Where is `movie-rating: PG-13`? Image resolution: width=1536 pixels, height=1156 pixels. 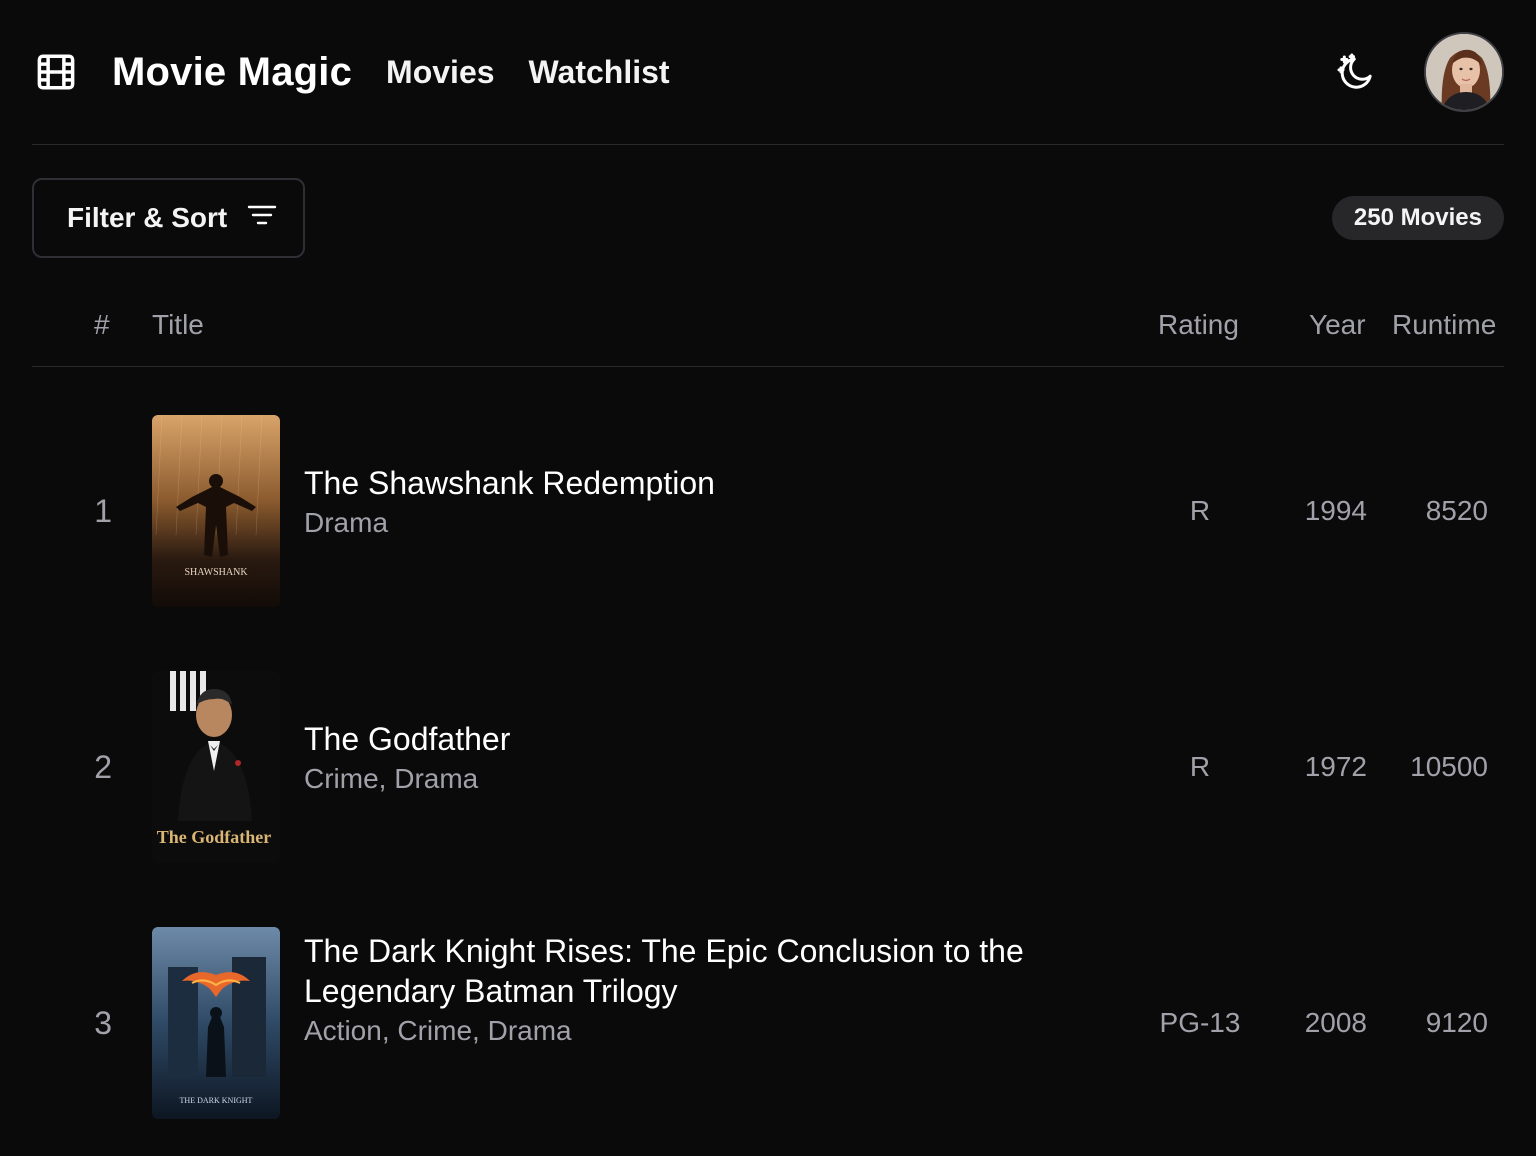 movie-rating: PG-13 is located at coordinates (1200, 1022).